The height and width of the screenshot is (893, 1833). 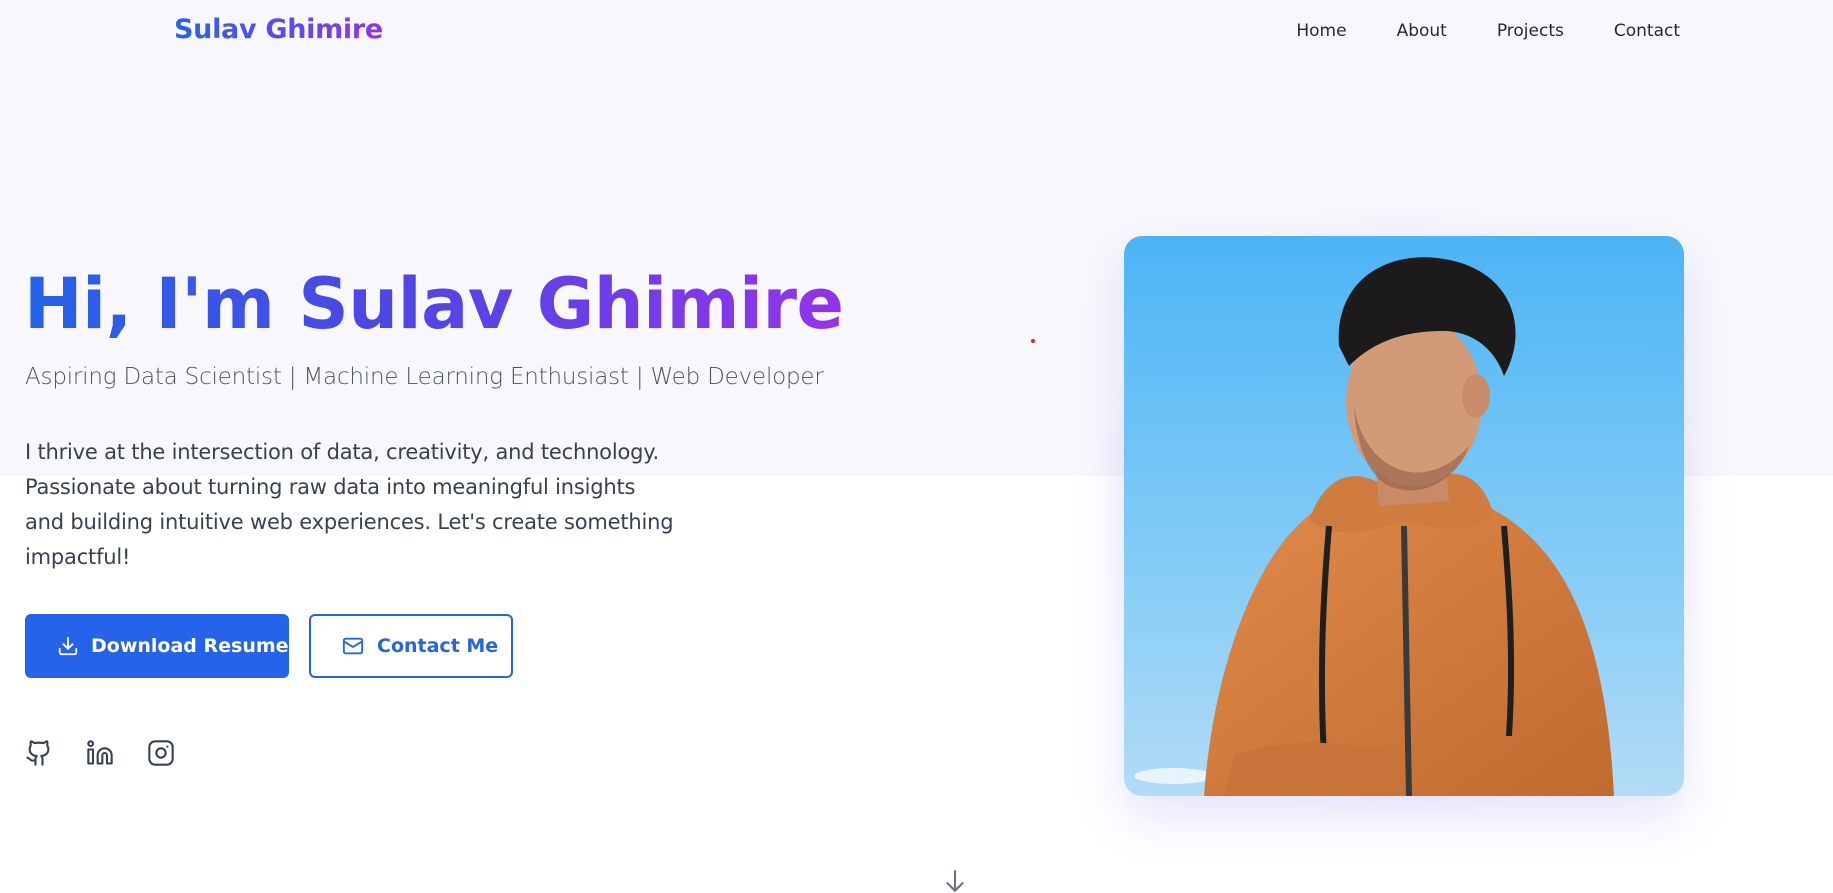 What do you see at coordinates (68, 646) in the screenshot?
I see `download-icon` at bounding box center [68, 646].